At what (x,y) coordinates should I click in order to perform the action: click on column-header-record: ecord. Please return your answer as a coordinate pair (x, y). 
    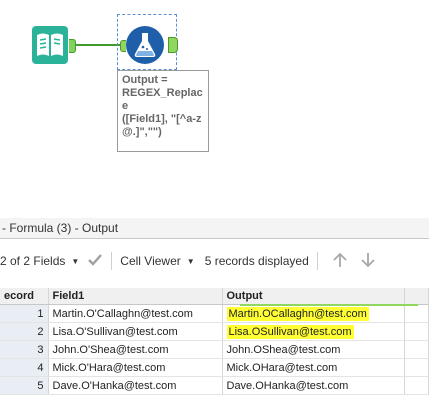
    Looking at the image, I should click on (24, 296).